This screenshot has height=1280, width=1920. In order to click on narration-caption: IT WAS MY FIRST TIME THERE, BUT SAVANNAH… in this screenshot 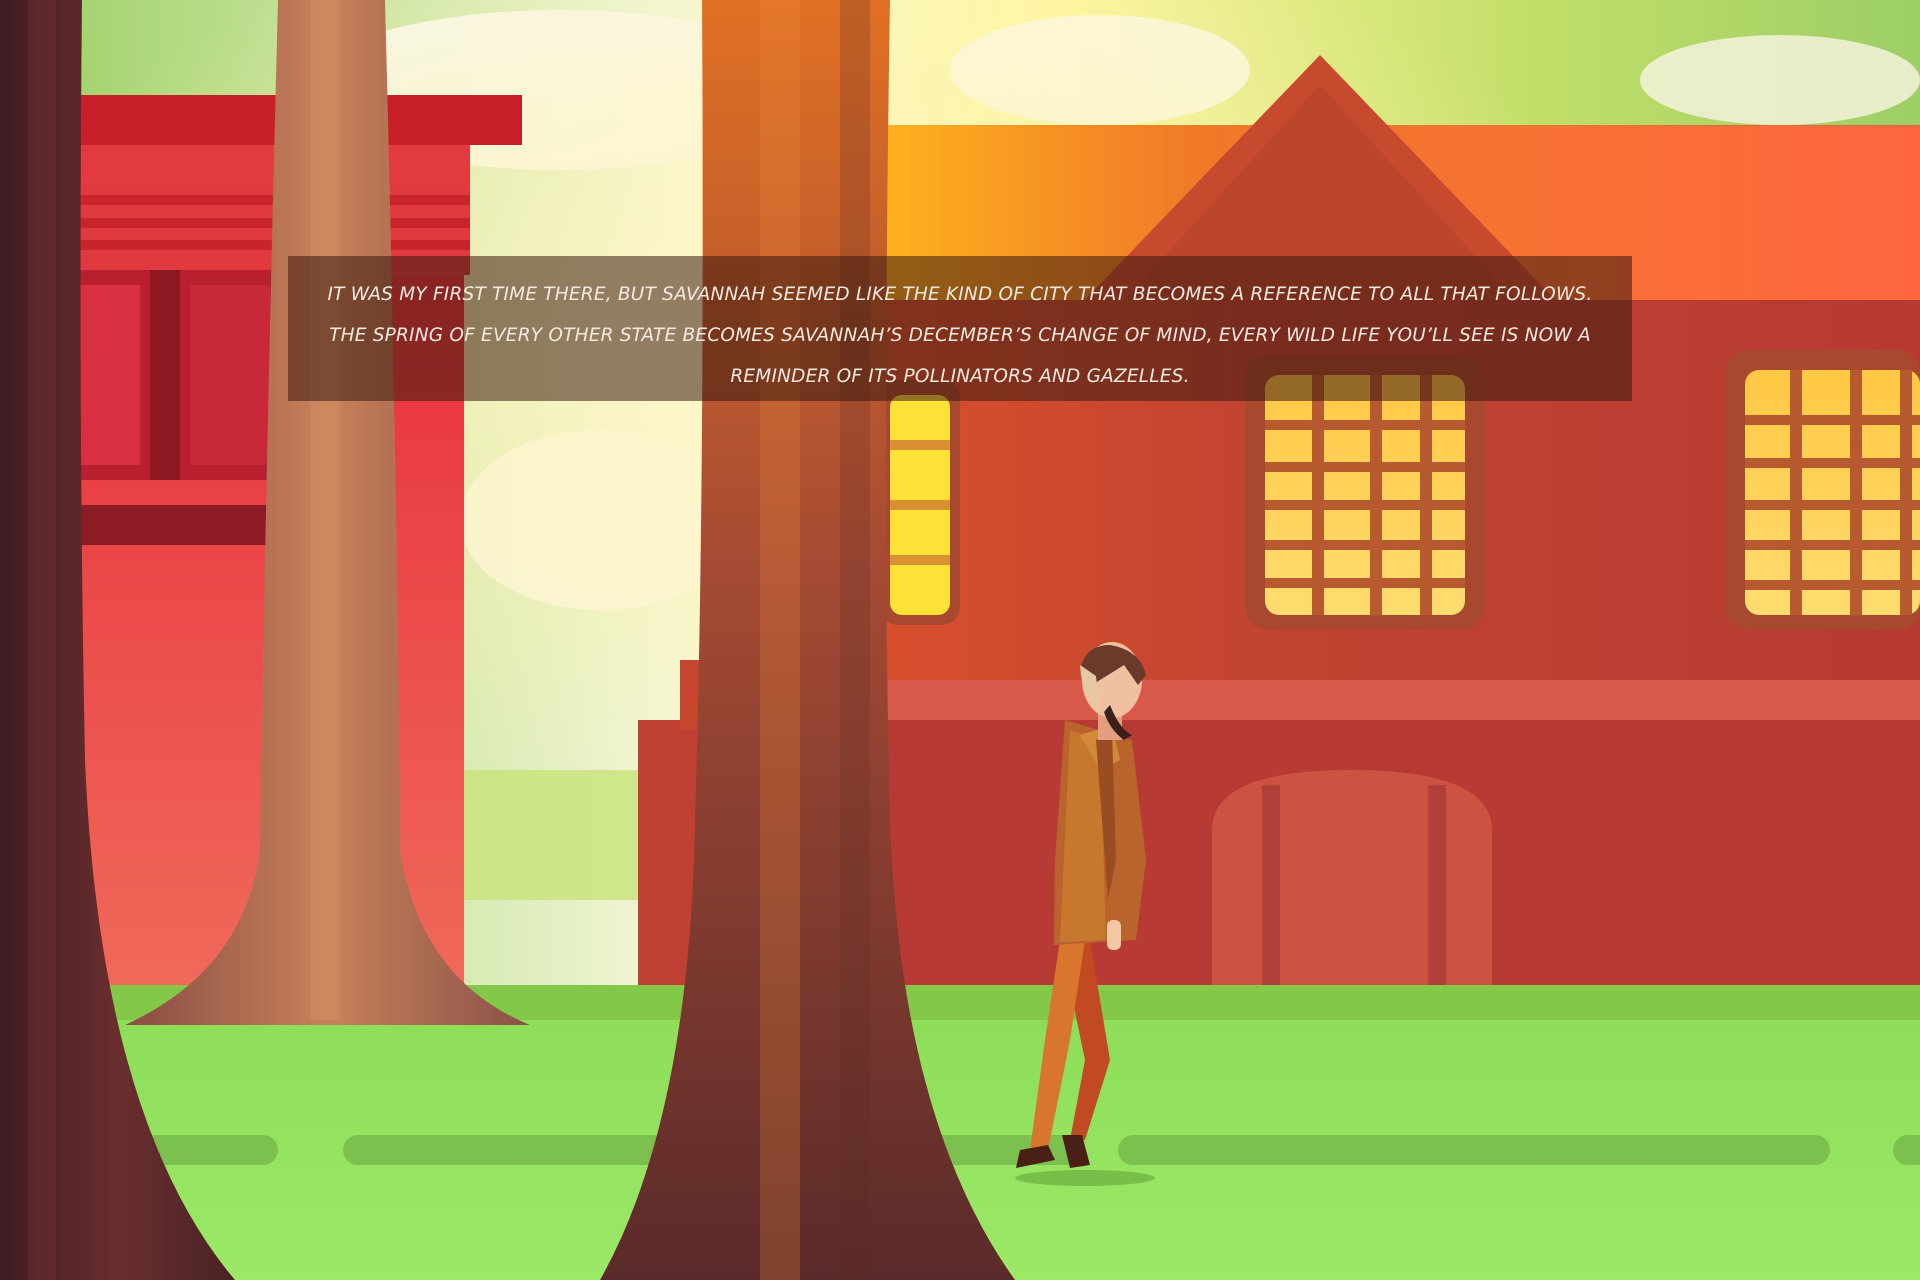, I will do `click(960, 328)`.